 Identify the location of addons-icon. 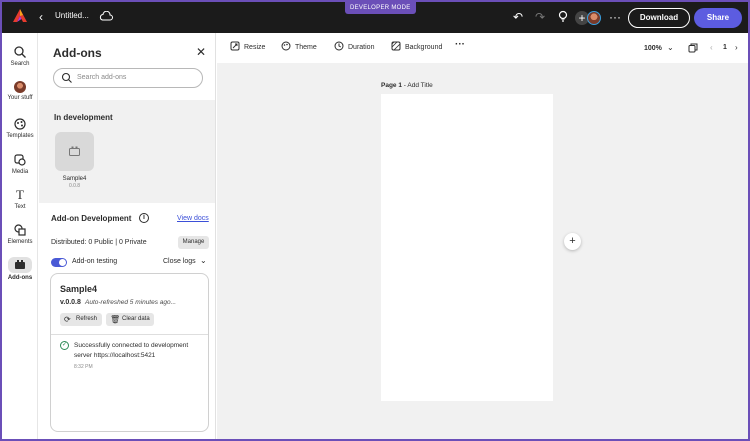
(20, 265).